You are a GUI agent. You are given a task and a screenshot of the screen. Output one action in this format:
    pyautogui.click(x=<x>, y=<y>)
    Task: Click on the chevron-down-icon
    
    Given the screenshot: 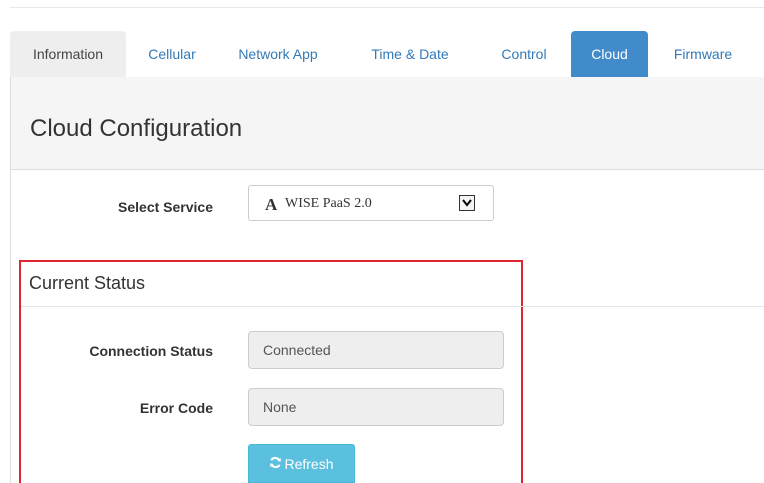 What is the action you would take?
    pyautogui.click(x=467, y=203)
    